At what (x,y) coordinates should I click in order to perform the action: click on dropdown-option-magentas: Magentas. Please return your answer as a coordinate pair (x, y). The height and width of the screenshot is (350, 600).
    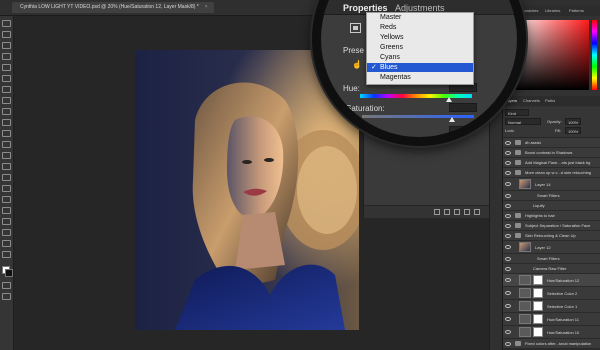
    Looking at the image, I should click on (420, 77).